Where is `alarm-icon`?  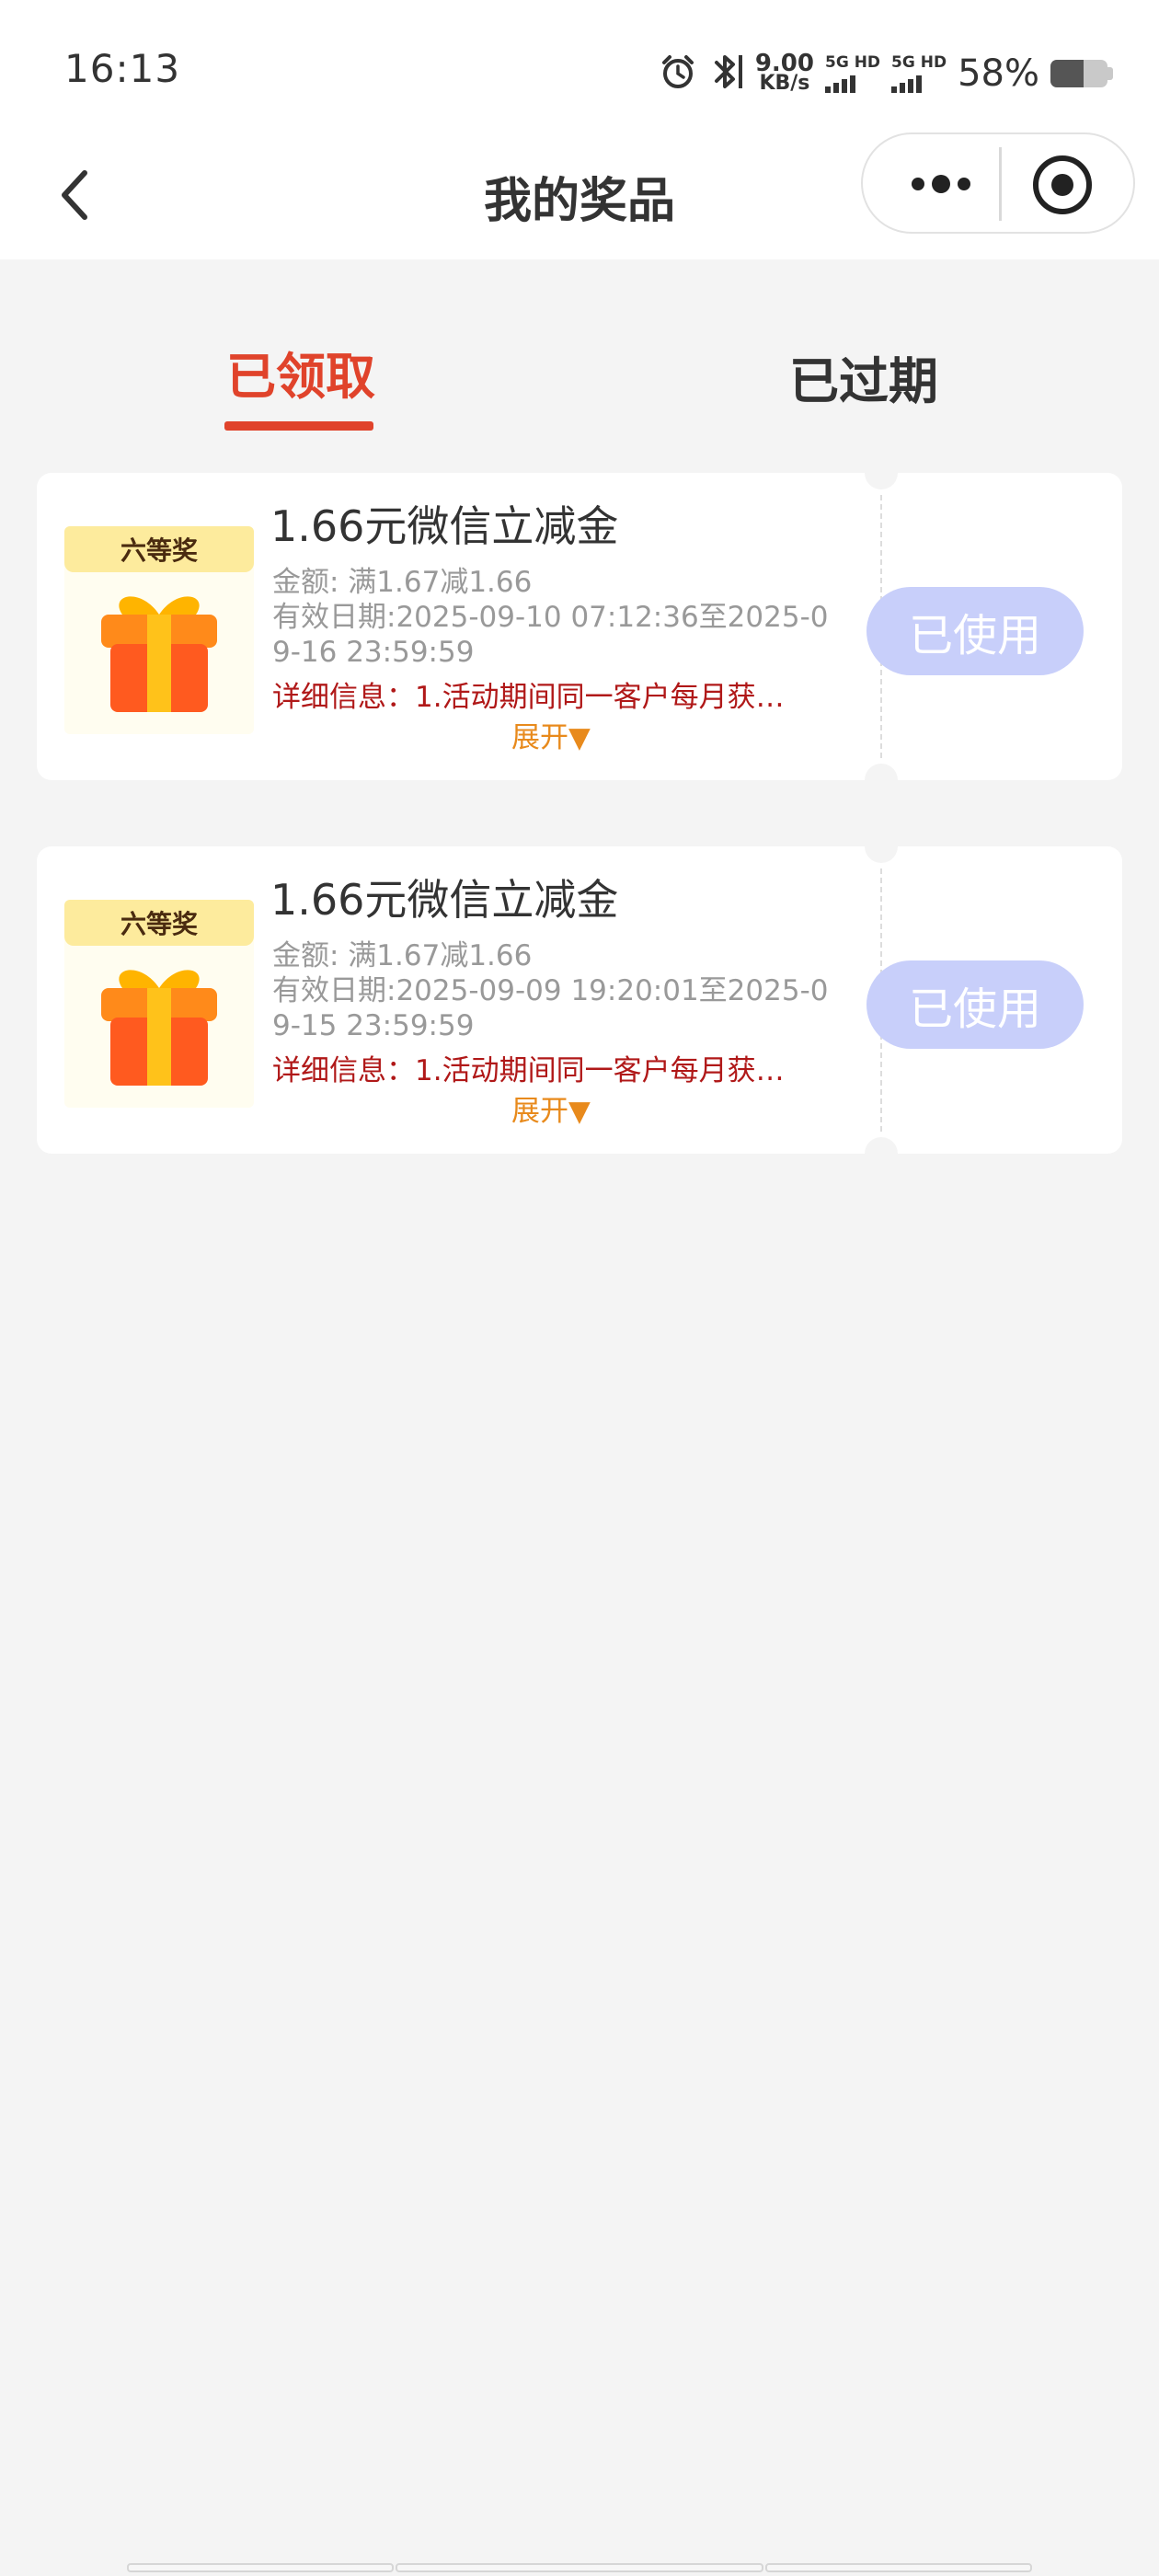 alarm-icon is located at coordinates (678, 73).